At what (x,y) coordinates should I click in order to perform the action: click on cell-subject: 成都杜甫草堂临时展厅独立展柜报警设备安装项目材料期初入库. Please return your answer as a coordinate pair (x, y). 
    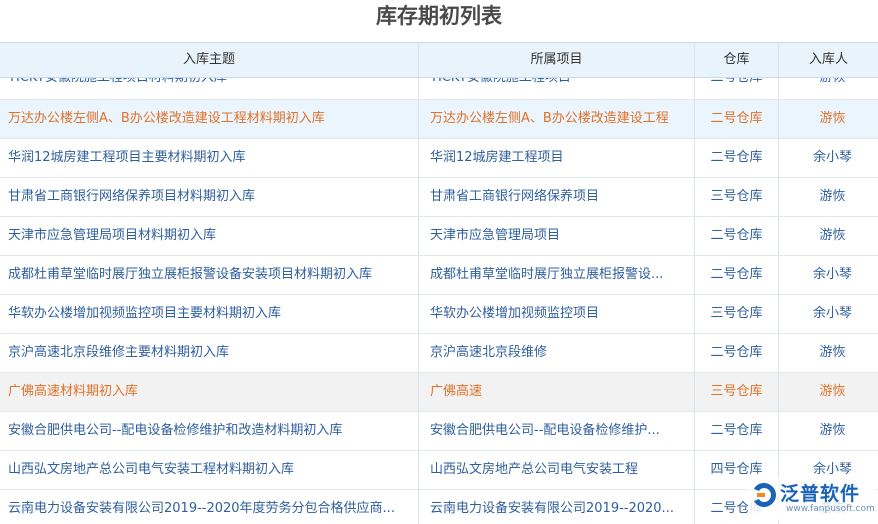
    Looking at the image, I should click on (209, 275).